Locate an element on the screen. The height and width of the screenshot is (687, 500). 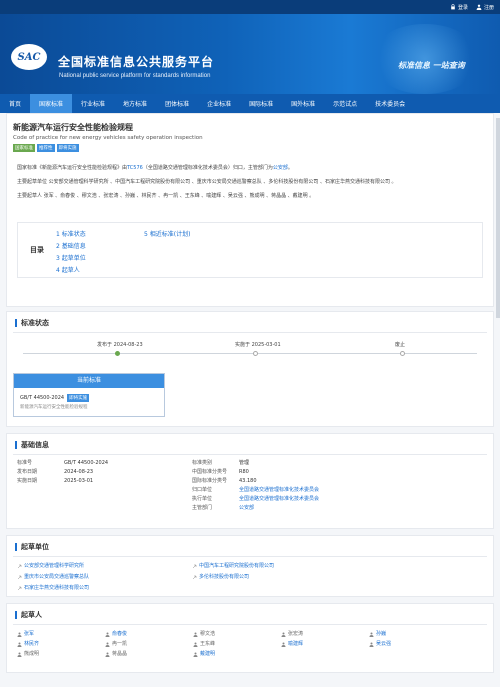
abolish-dot is located at coordinates (402, 353).